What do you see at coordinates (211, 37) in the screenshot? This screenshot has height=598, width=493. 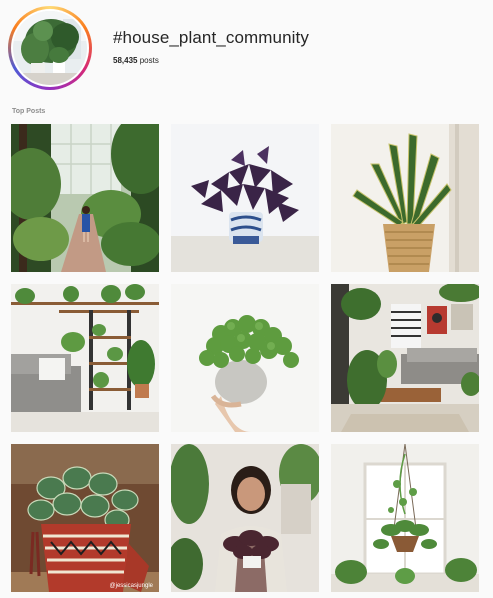 I see `hashtag-title: #house_plant_community` at bounding box center [211, 37].